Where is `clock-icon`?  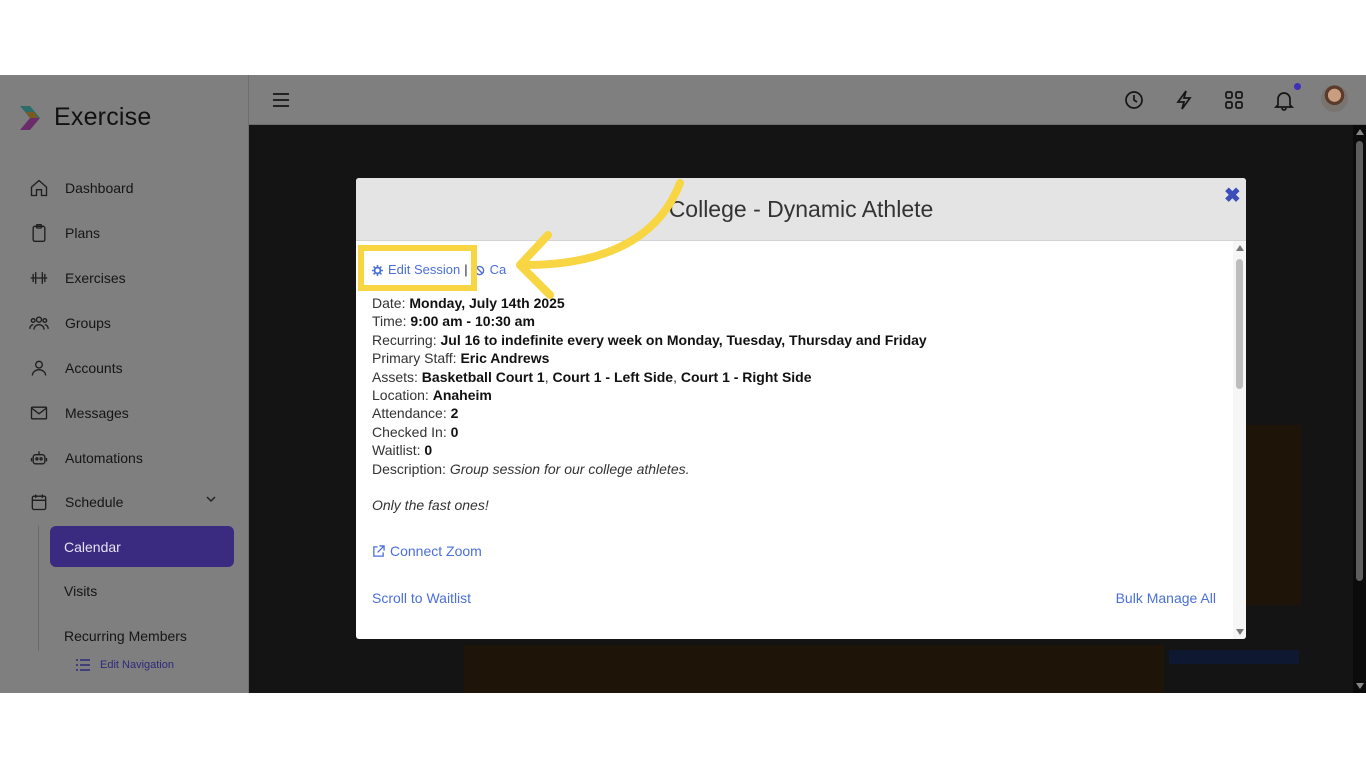 clock-icon is located at coordinates (1134, 100).